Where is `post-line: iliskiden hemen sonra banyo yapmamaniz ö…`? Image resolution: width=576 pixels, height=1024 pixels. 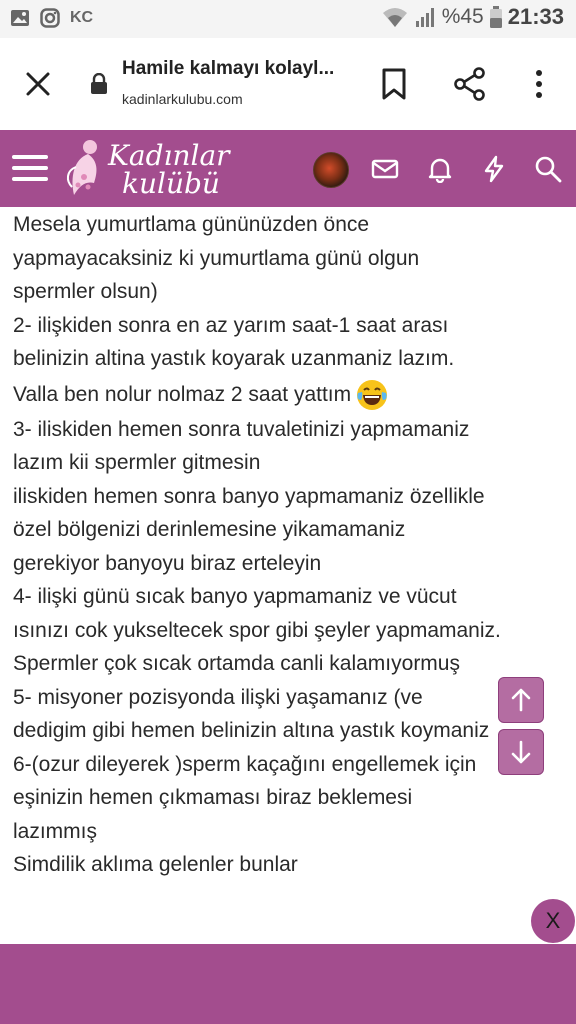 post-line: iliskiden hemen sonra banyo yapmamaniz ö… is located at coordinates (249, 496).